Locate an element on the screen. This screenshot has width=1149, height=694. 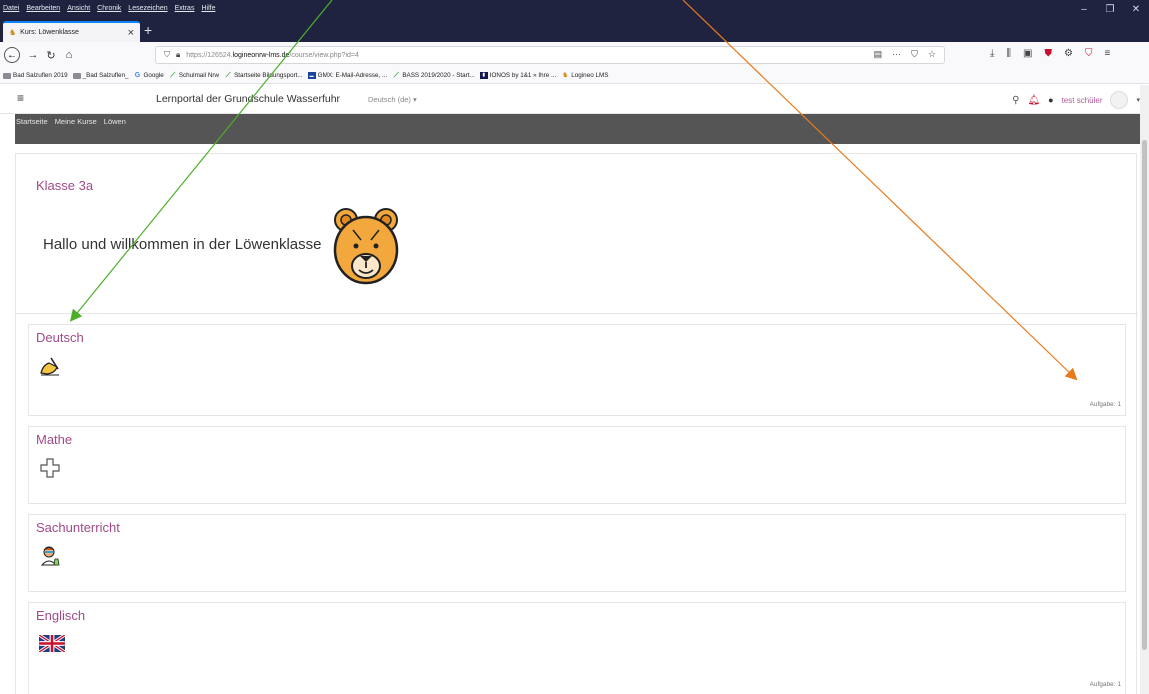
sidebar-icon: ▣ is located at coordinates (1027, 53).